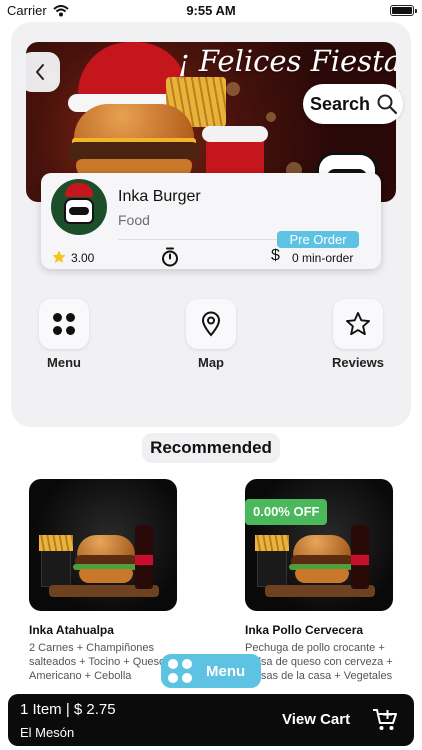 This screenshot has width=422, height=750. Describe the element at coordinates (287, 61) in the screenshot. I see `banner-title: ¡ Felices Fiestas !` at that location.